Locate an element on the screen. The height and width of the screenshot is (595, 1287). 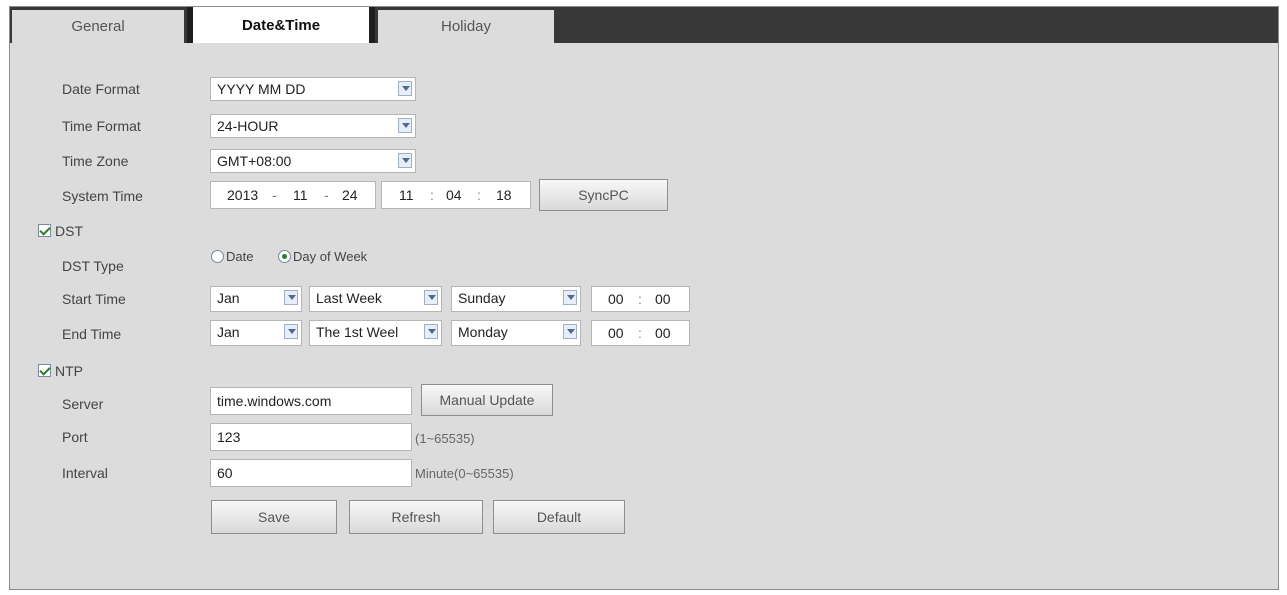
dst-type-date-label: Date is located at coordinates (240, 256).